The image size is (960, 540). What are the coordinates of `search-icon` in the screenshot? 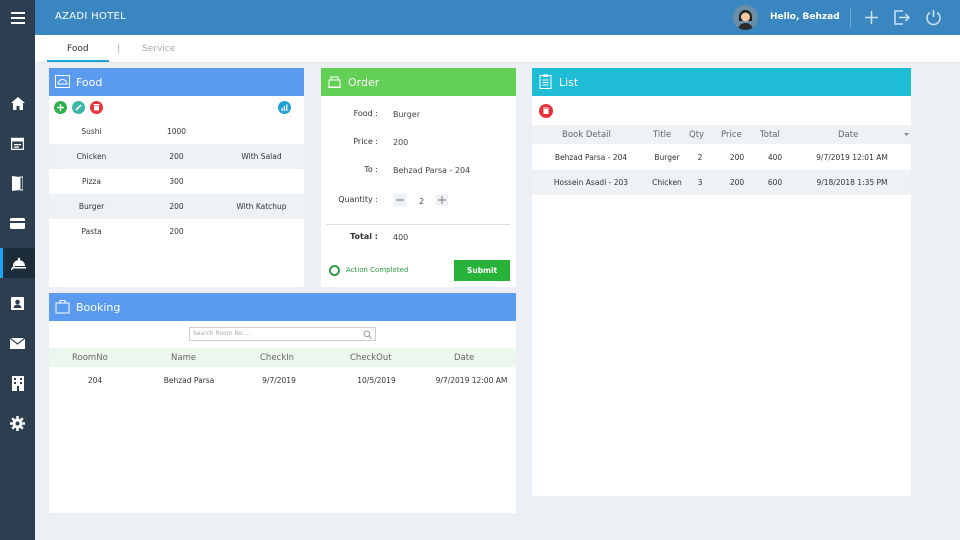 It's located at (367, 334).